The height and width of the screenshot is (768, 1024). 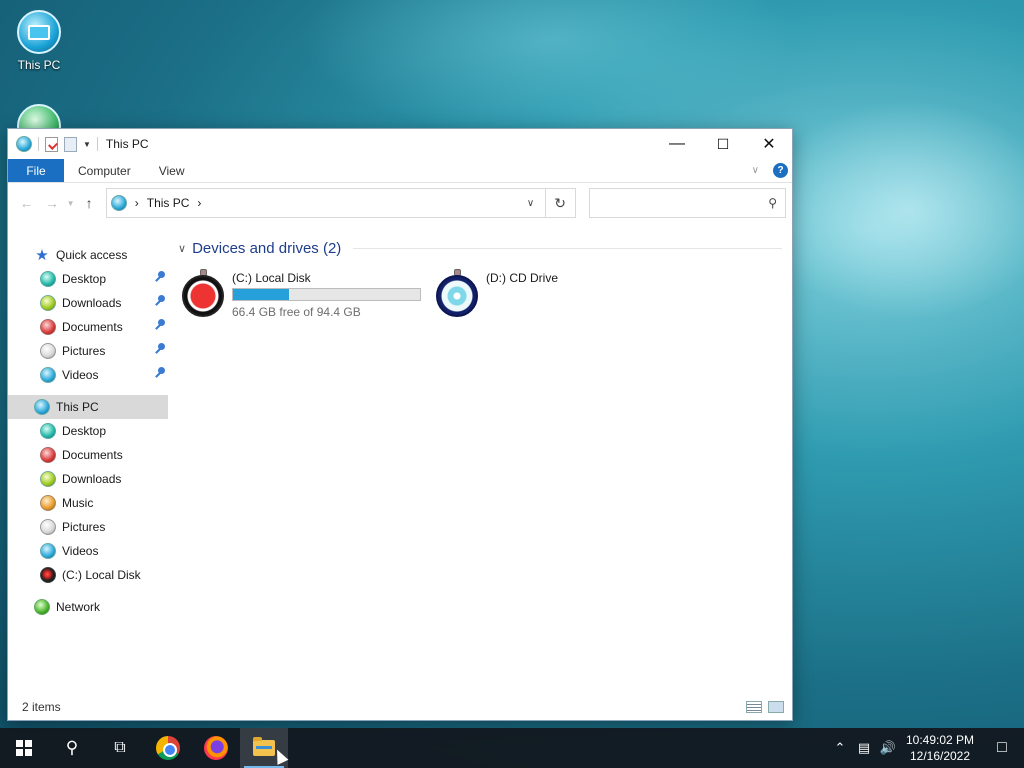 What do you see at coordinates (88, 551) in the screenshot?
I see `sidebar-item-pc-videos: Videos` at bounding box center [88, 551].